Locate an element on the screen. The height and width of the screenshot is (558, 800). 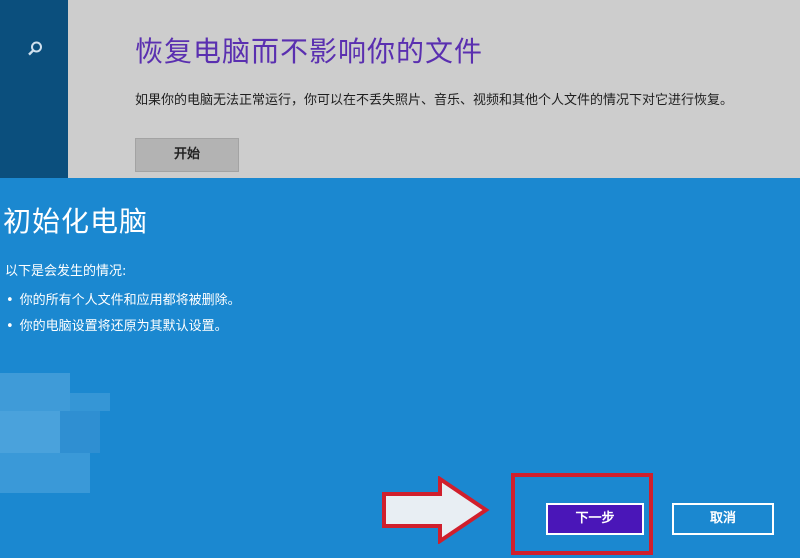
dialog-title: 初始化电脑 is located at coordinates (76, 221).